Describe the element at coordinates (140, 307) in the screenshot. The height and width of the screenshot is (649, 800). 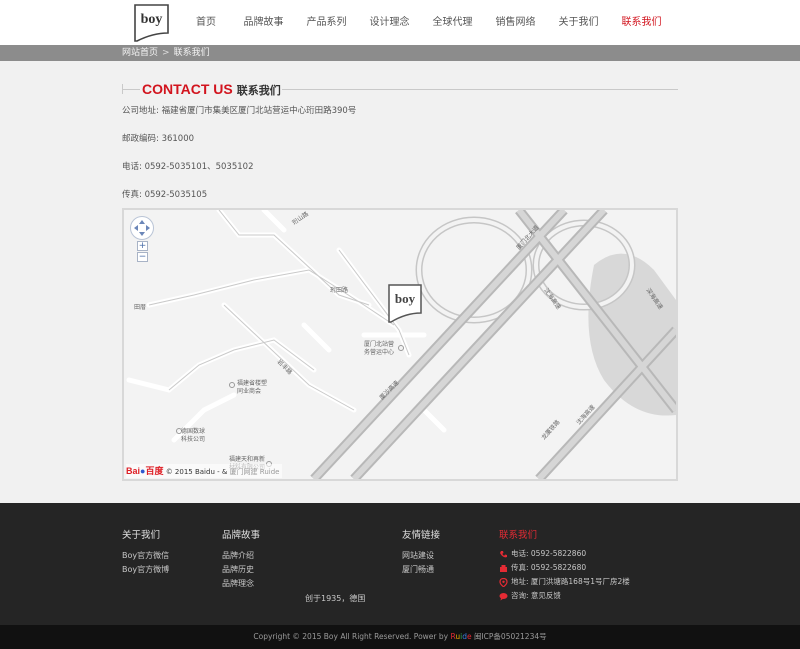
I see `map-label-place-1: 田厝` at that location.